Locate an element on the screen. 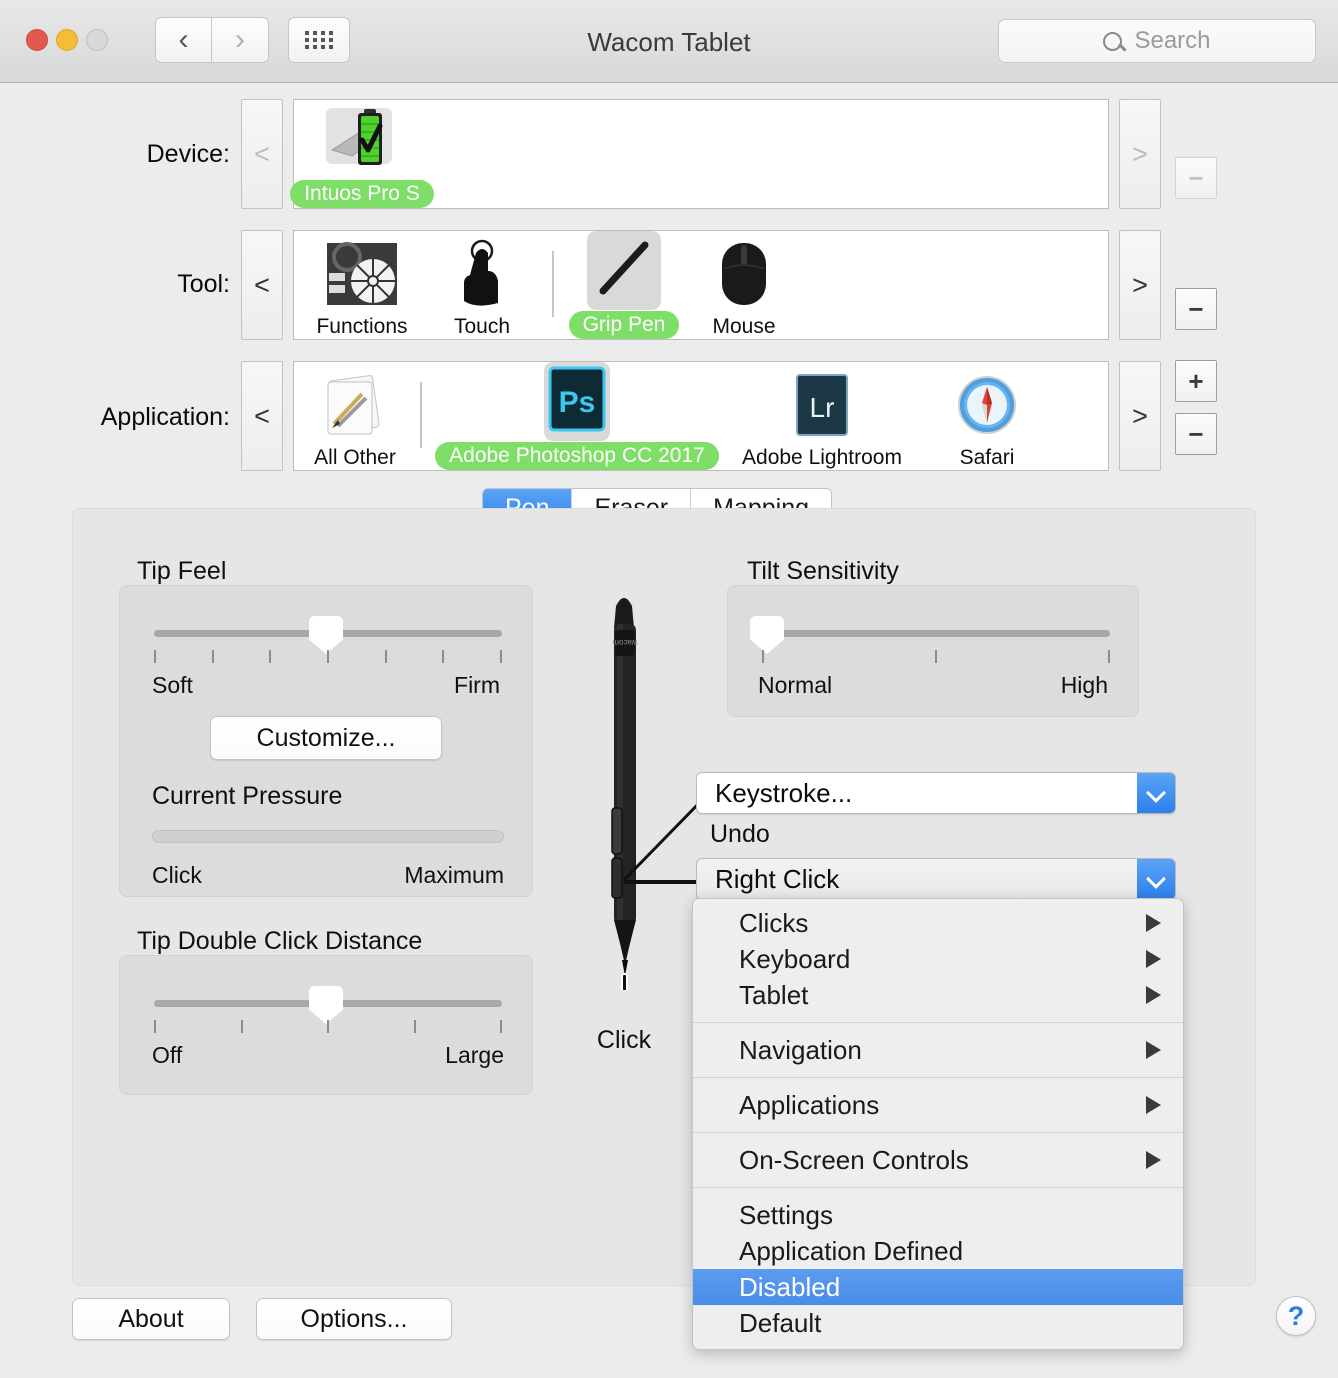 This screenshot has width=1338, height=1378. device-prev-button: < is located at coordinates (262, 154).